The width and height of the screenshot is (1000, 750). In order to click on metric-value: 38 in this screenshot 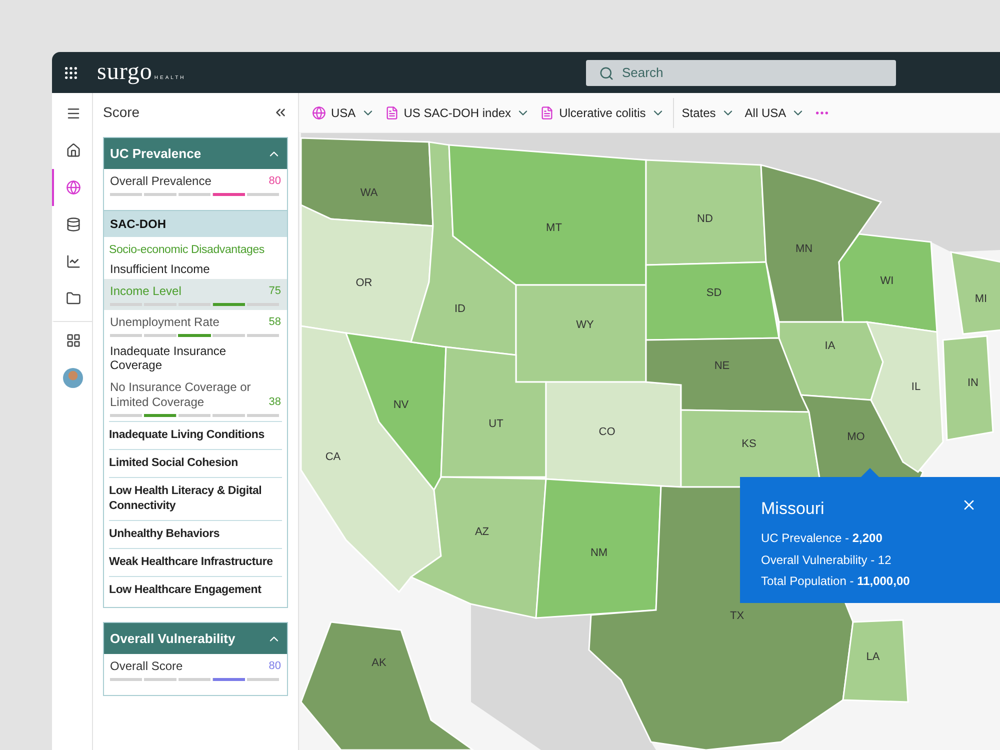, I will do `click(274, 402)`.